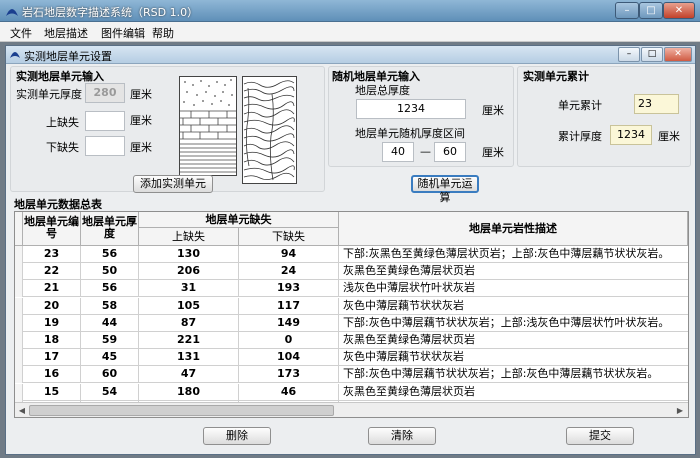 The image size is (700, 458). Describe the element at coordinates (52, 306) in the screenshot. I see `cell-unit-no: 20` at that location.